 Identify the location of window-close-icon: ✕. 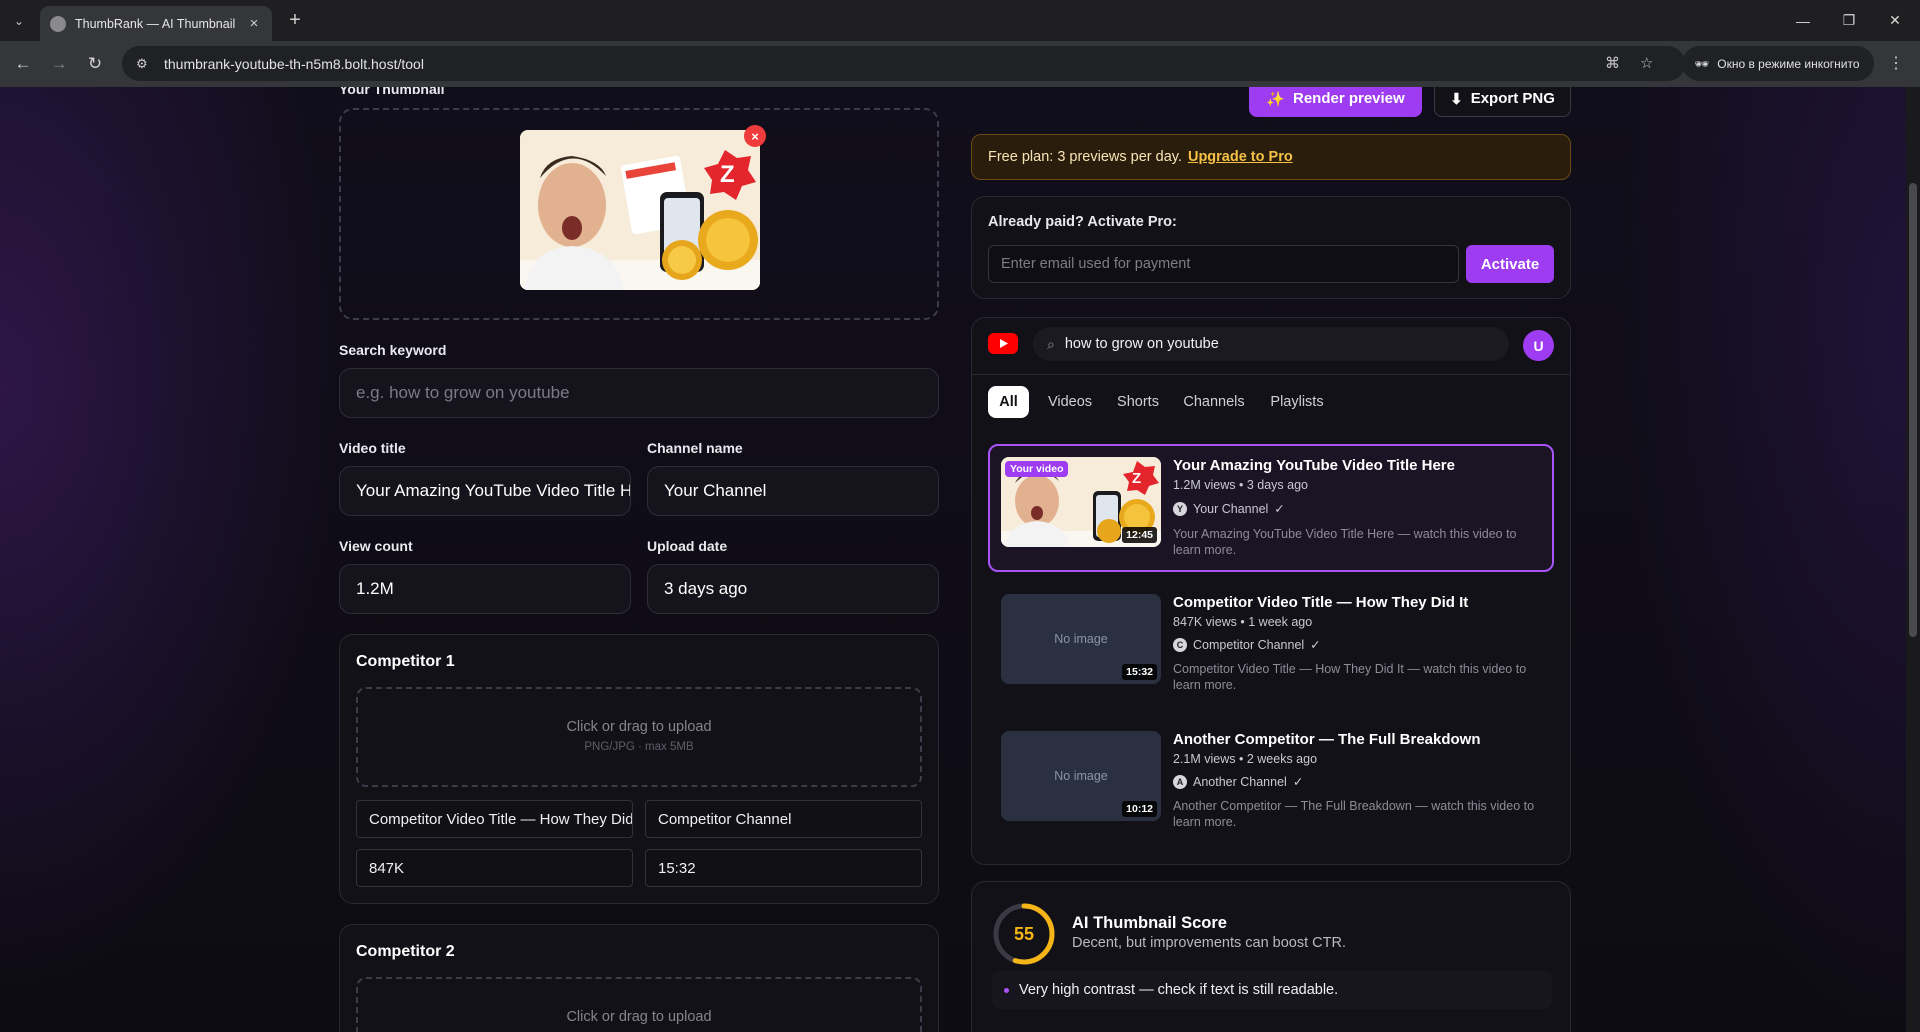
(1895, 20).